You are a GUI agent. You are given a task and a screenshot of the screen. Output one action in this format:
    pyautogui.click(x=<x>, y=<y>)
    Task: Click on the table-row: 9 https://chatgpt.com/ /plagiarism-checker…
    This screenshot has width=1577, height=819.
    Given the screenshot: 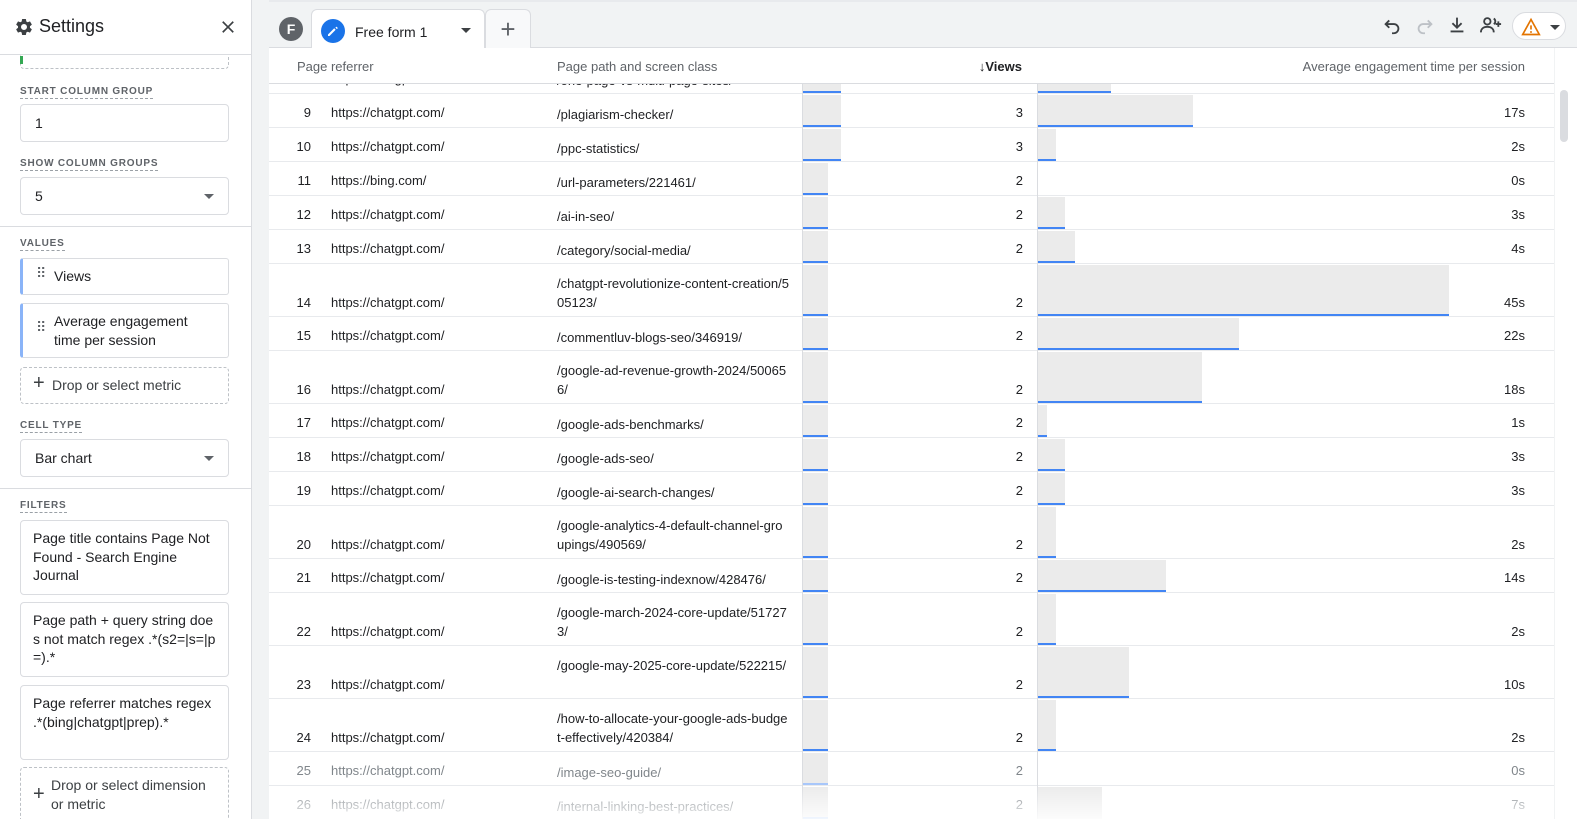 What is the action you would take?
    pyautogui.click(x=911, y=111)
    